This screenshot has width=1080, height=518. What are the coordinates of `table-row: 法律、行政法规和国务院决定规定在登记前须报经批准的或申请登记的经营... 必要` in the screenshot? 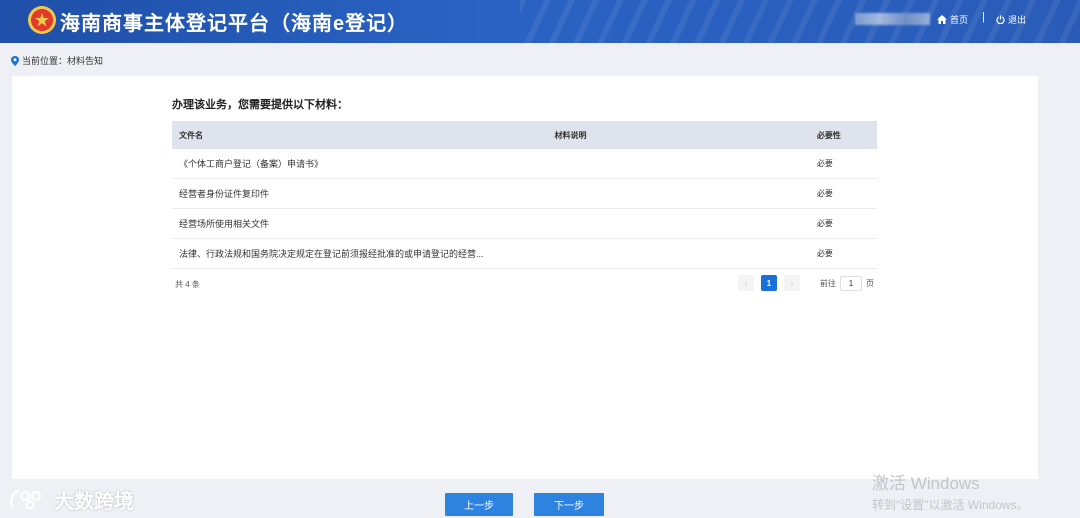 It's located at (524, 253).